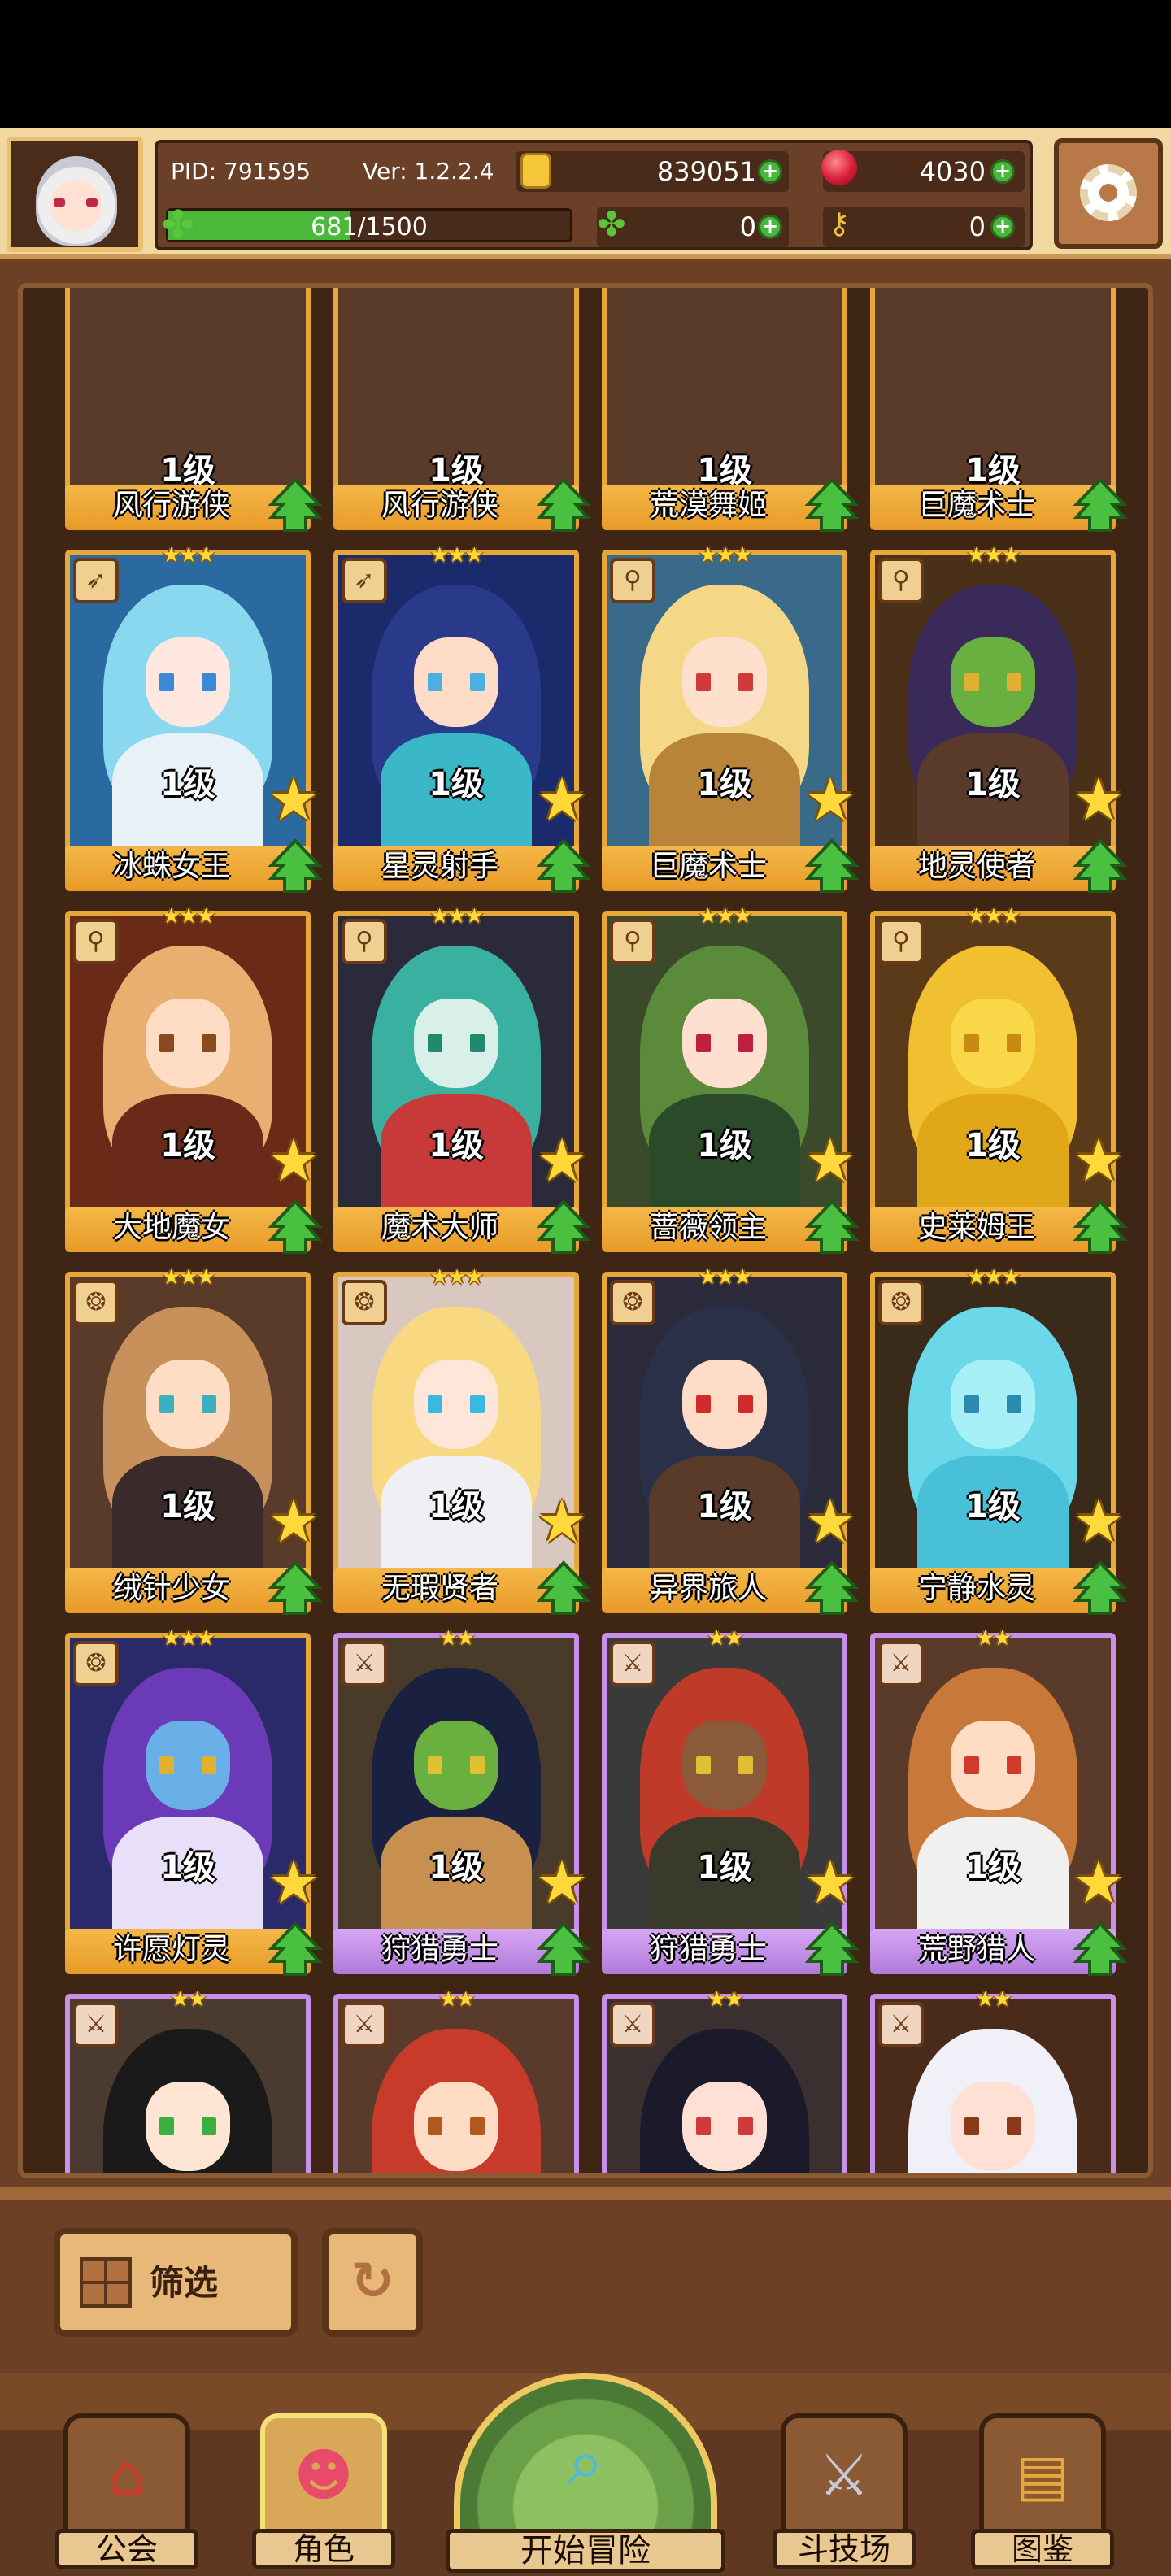 The image size is (1171, 2576). Describe the element at coordinates (999, 721) in the screenshot. I see `character-card: ⚲ 1级 ★★★ ★ 地灵使者` at that location.